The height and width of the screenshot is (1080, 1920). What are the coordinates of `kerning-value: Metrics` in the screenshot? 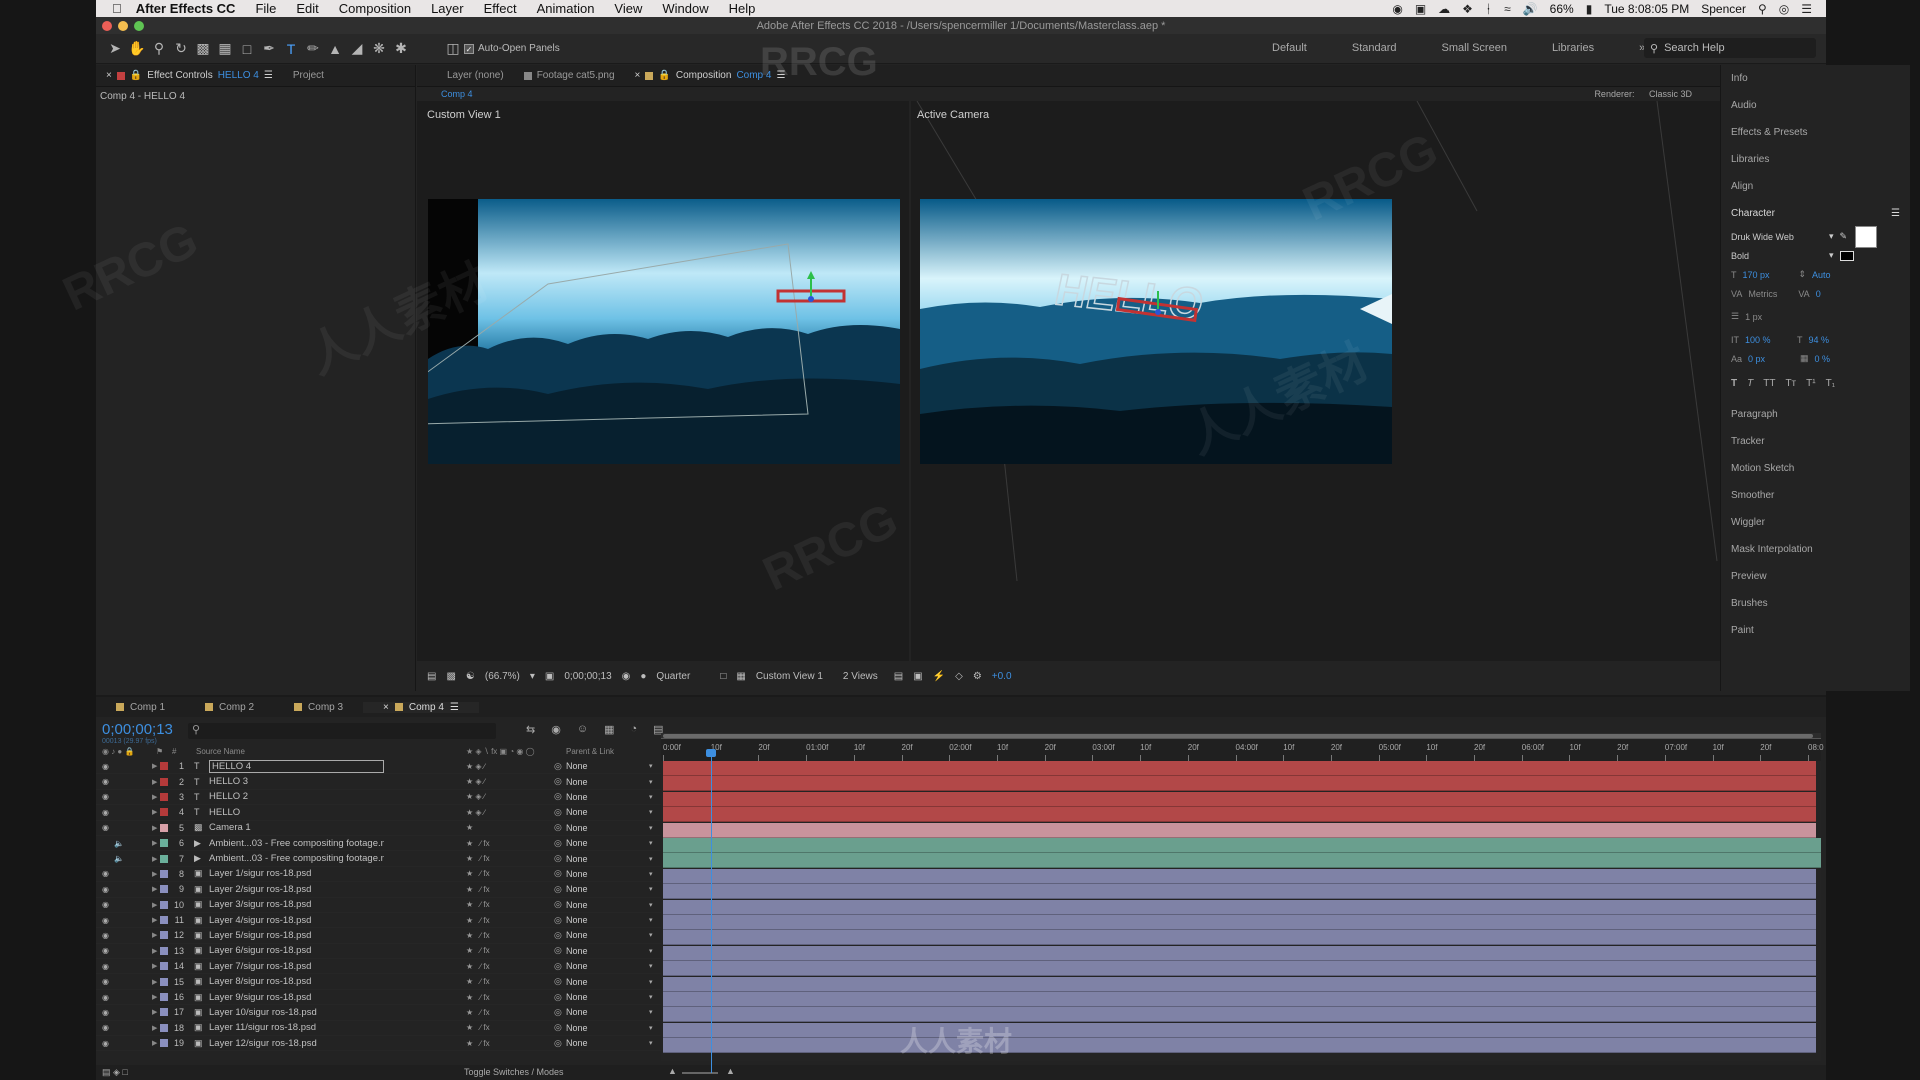 It's located at (1770, 294).